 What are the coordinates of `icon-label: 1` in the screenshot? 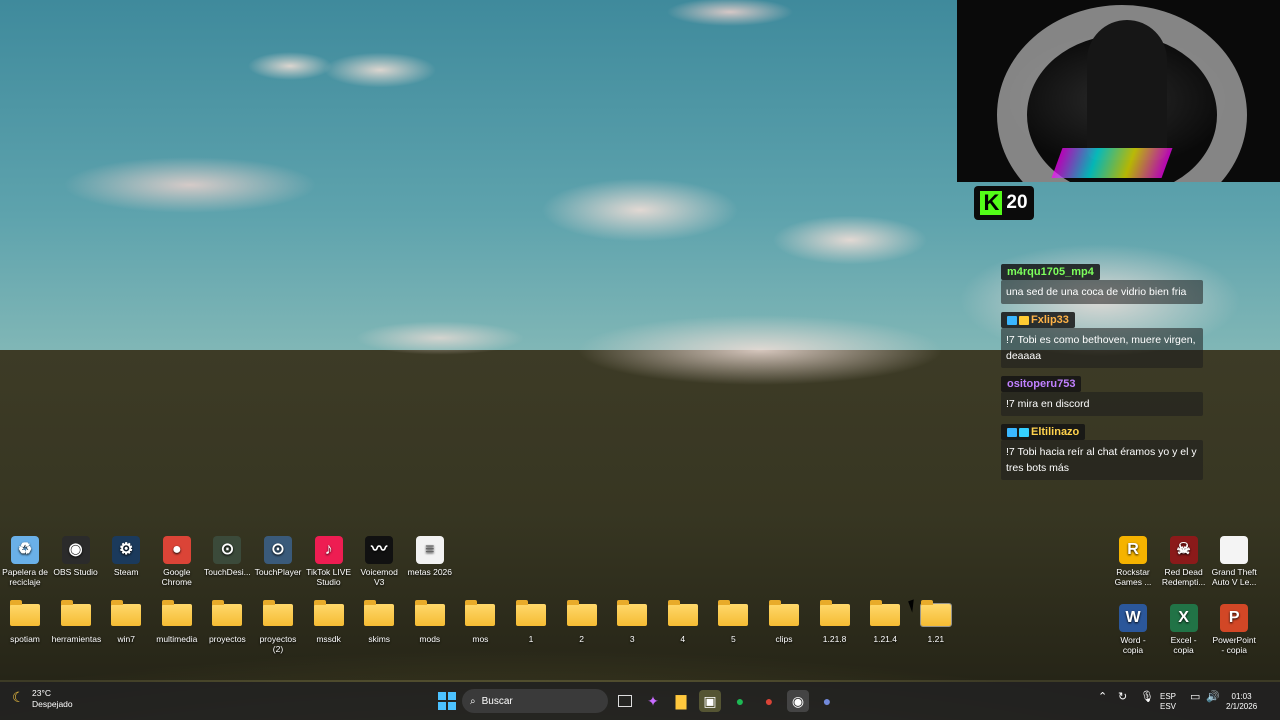 It's located at (531, 639).